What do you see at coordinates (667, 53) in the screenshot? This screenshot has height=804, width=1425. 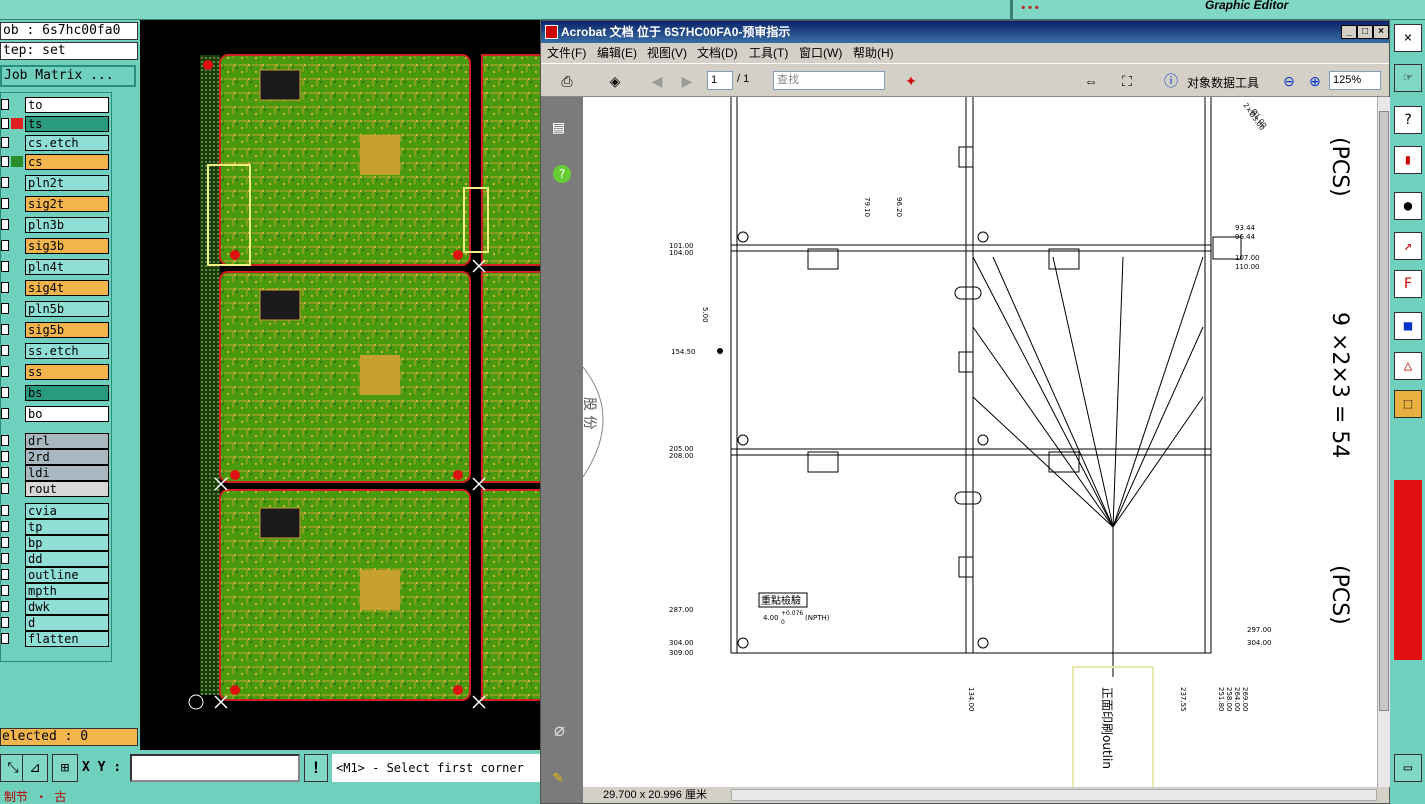 I see `menu-item: 视图(V)` at bounding box center [667, 53].